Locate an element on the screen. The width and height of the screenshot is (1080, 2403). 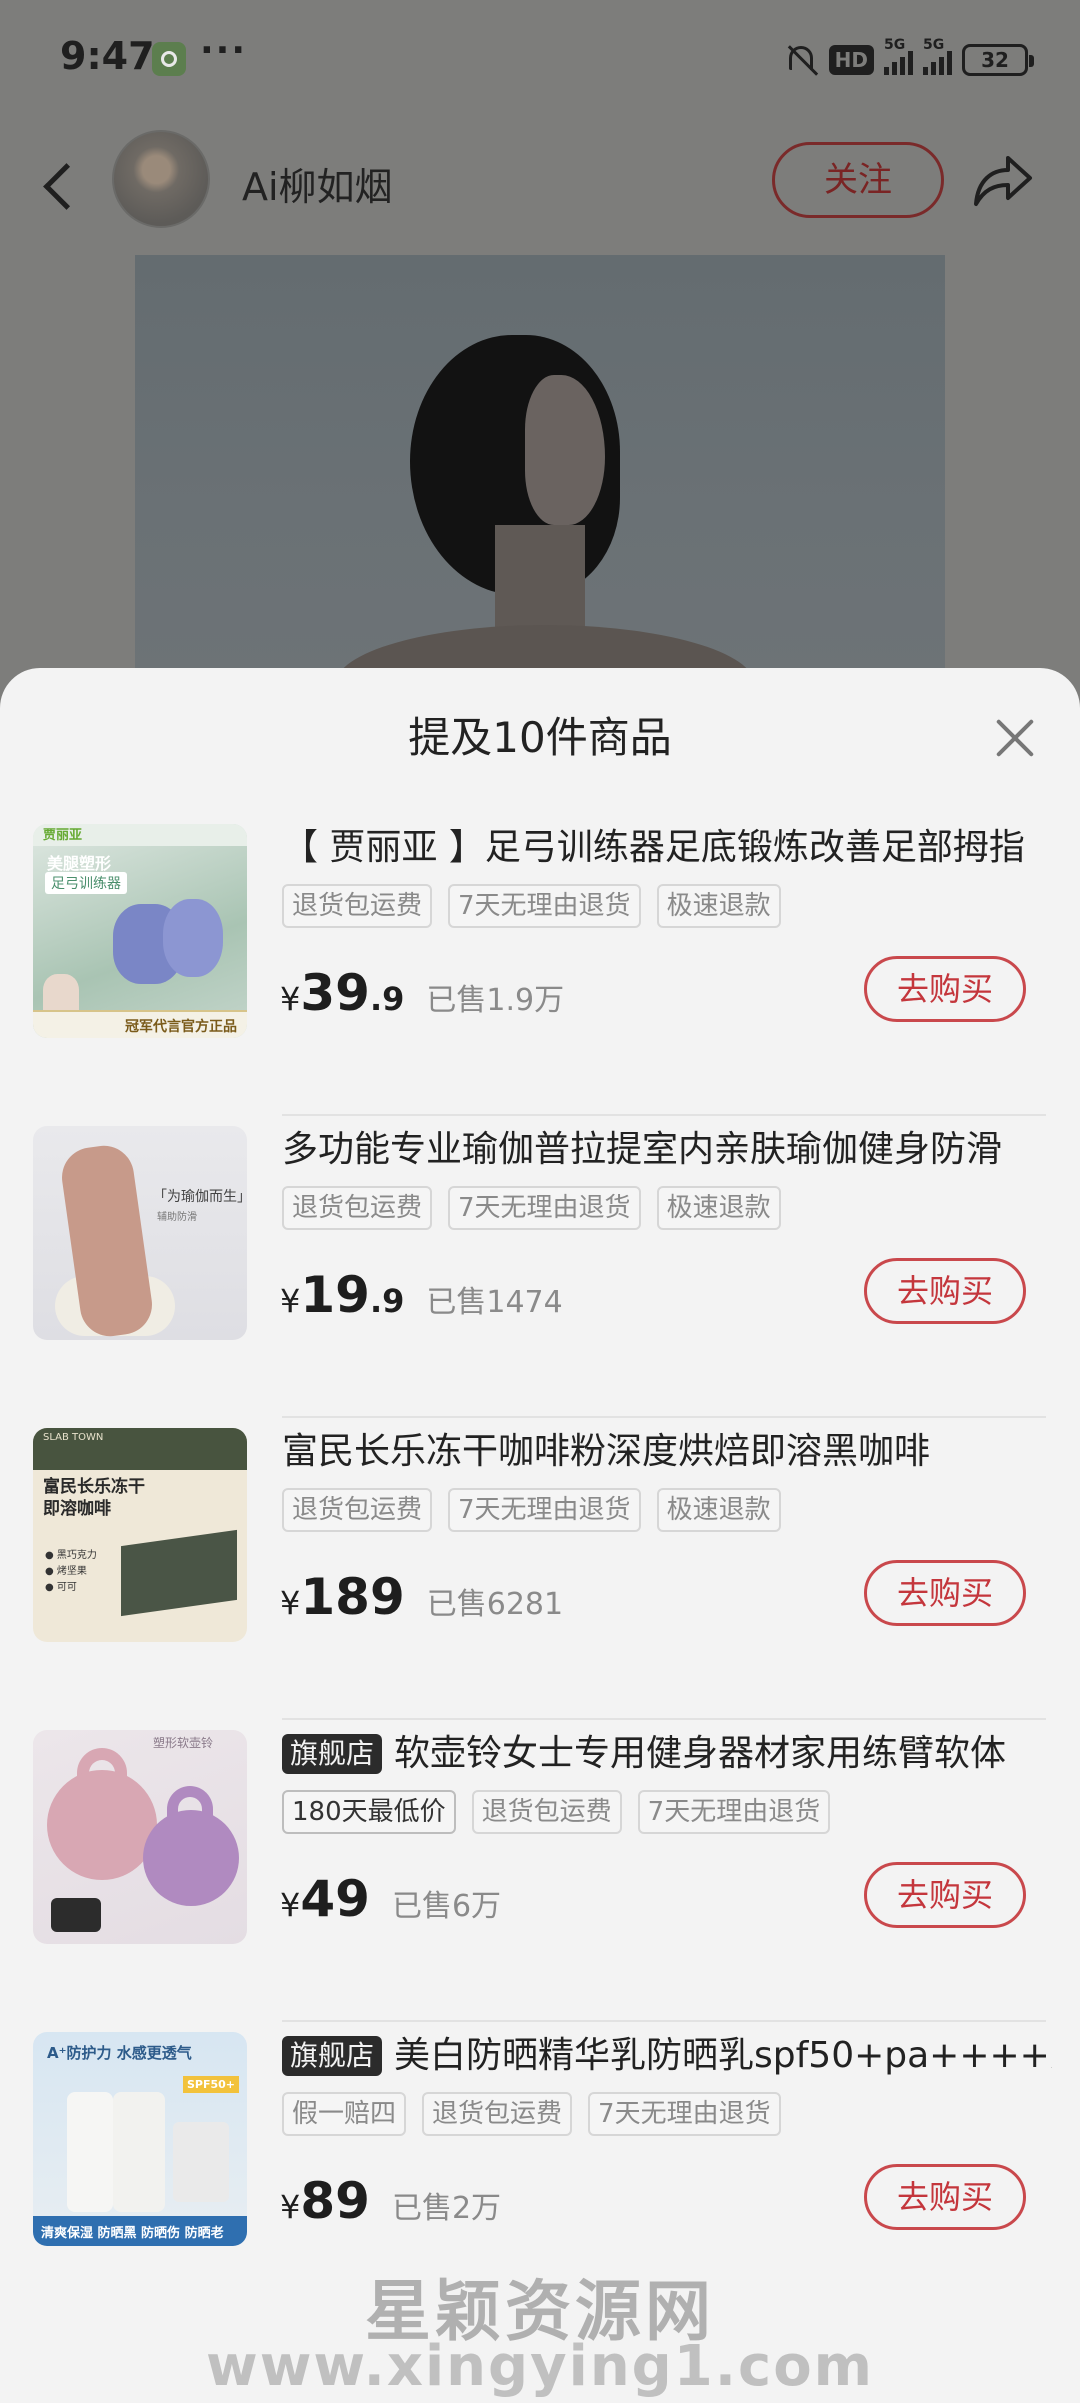
status-icons: HD 5G 5G 32 is located at coordinates (908, 58).